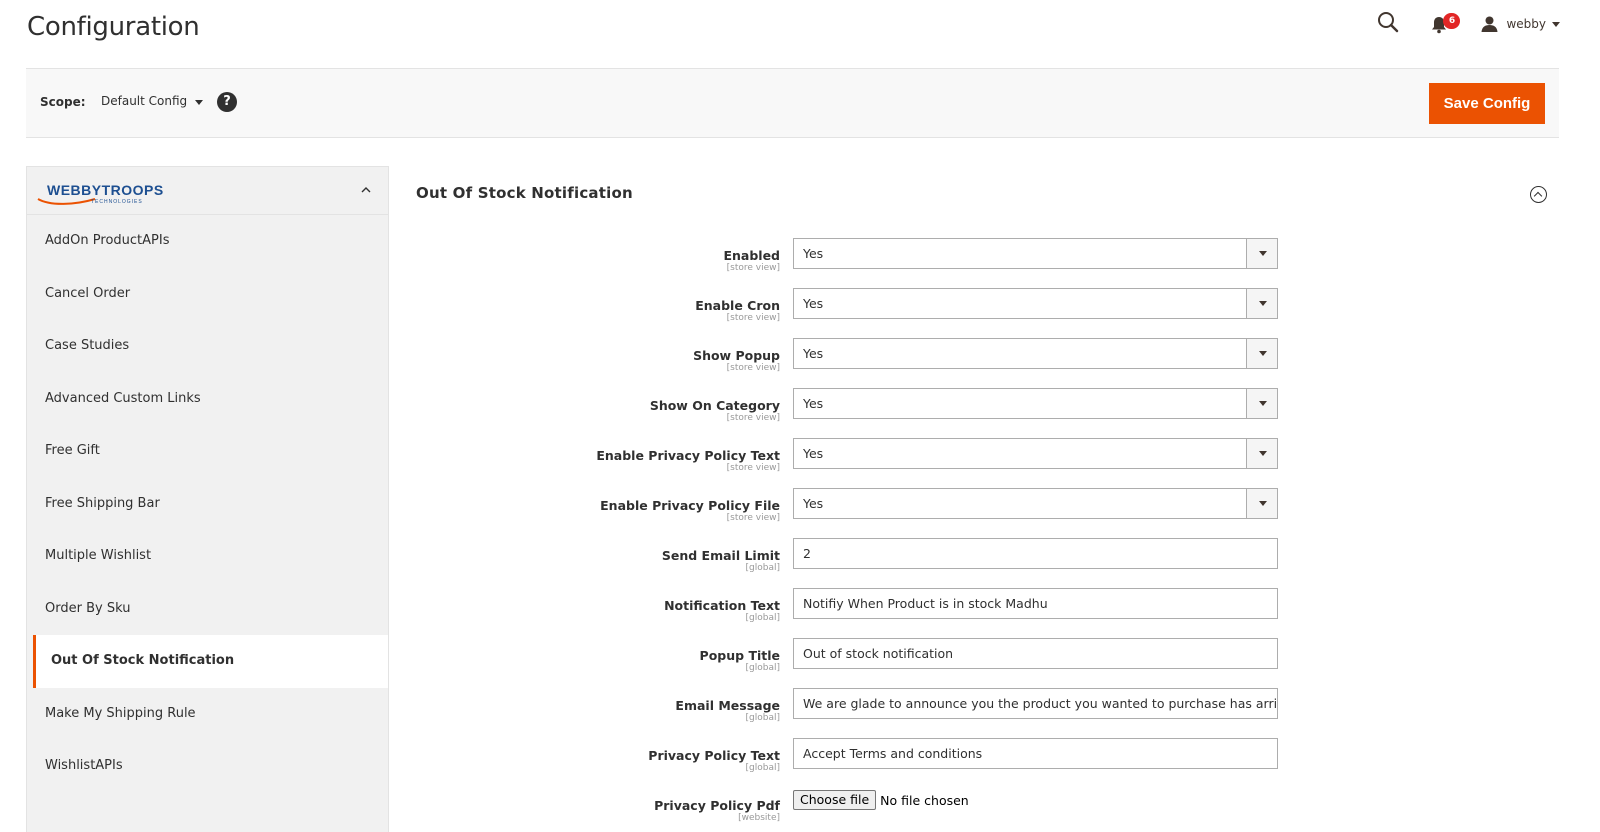  What do you see at coordinates (737, 305) in the screenshot?
I see `field-label: Enable Cron` at bounding box center [737, 305].